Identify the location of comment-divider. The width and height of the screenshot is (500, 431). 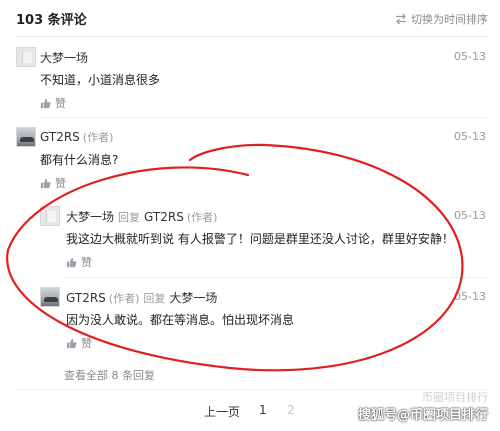
(263, 117).